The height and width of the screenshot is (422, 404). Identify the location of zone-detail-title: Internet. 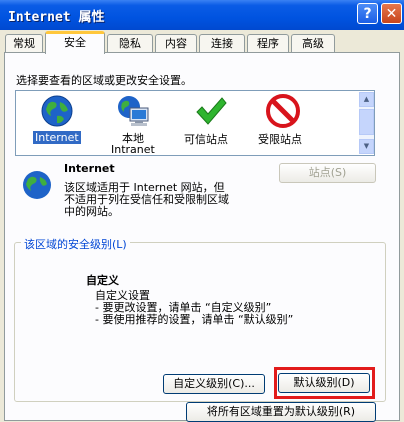
(89, 168).